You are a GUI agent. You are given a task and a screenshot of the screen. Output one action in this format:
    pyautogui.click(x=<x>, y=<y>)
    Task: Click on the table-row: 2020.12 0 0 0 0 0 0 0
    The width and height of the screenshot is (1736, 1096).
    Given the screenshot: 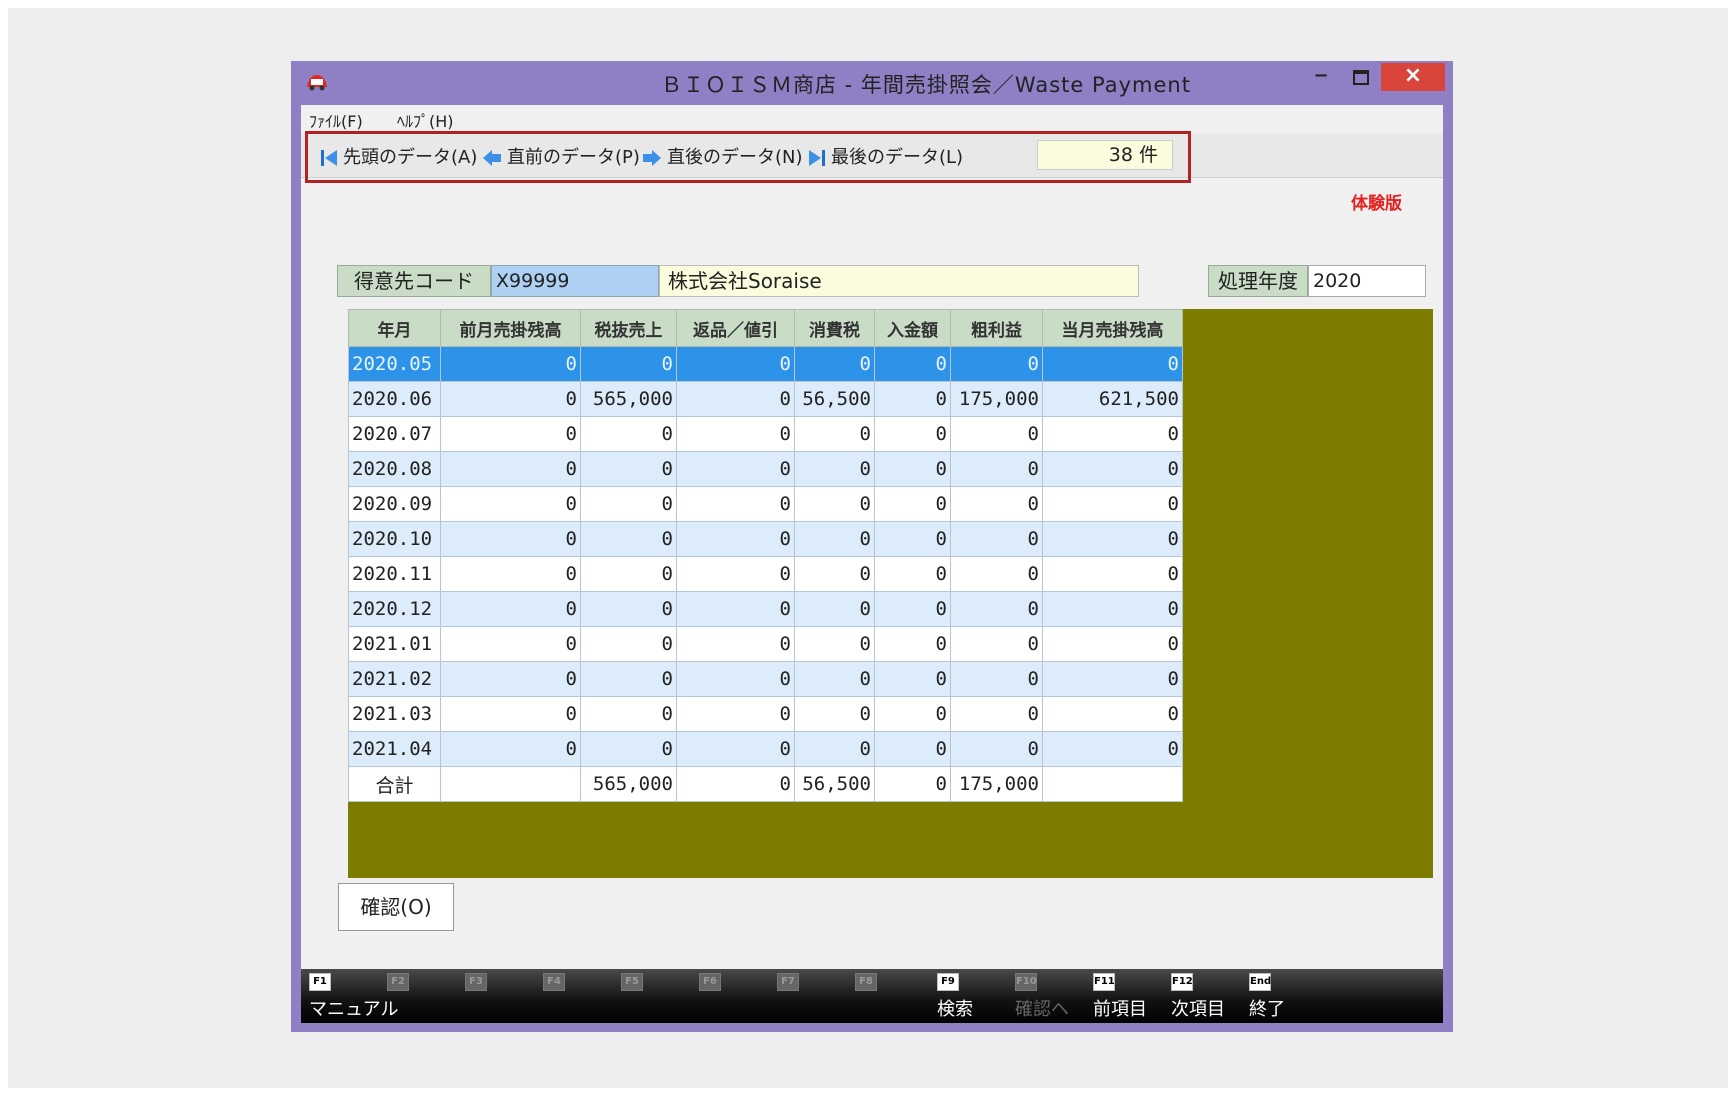 What is the action you would take?
    pyautogui.click(x=765, y=609)
    